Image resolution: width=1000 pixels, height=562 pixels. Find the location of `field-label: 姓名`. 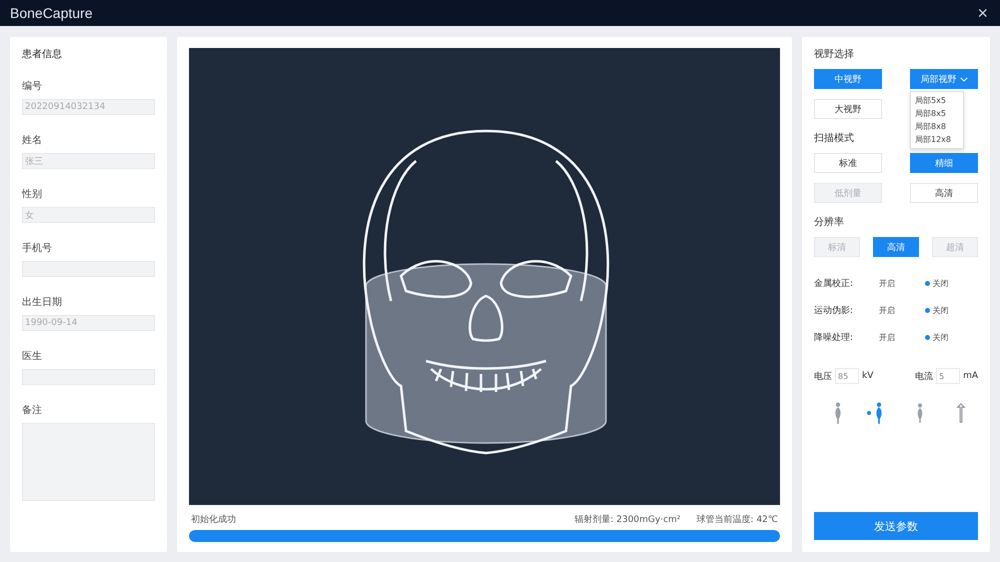

field-label: 姓名 is located at coordinates (32, 140).